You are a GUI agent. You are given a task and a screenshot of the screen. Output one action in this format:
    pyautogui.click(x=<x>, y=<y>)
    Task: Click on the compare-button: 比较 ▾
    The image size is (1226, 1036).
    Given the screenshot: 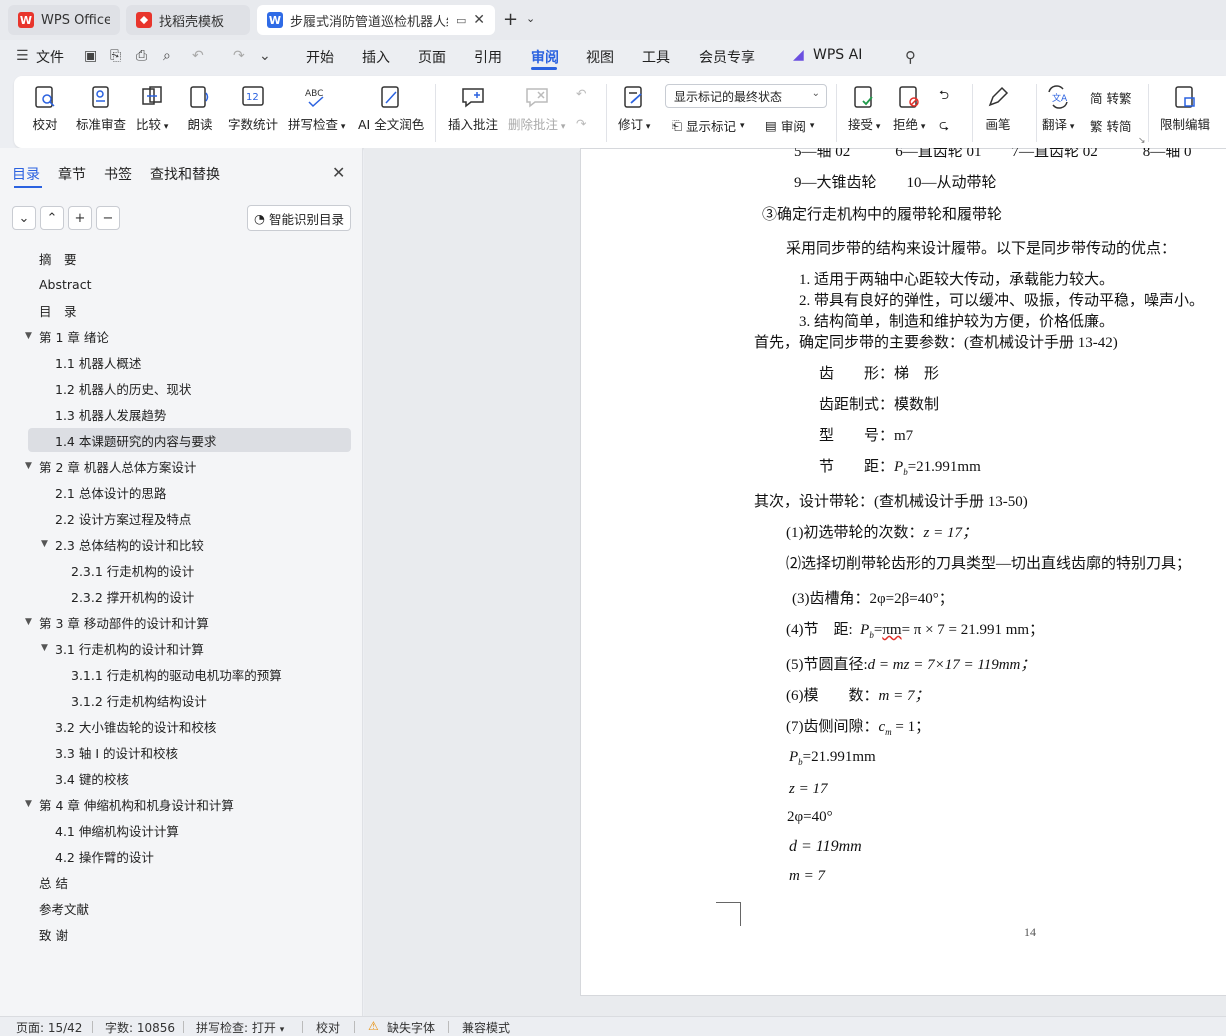 What is the action you would take?
    pyautogui.click(x=152, y=108)
    